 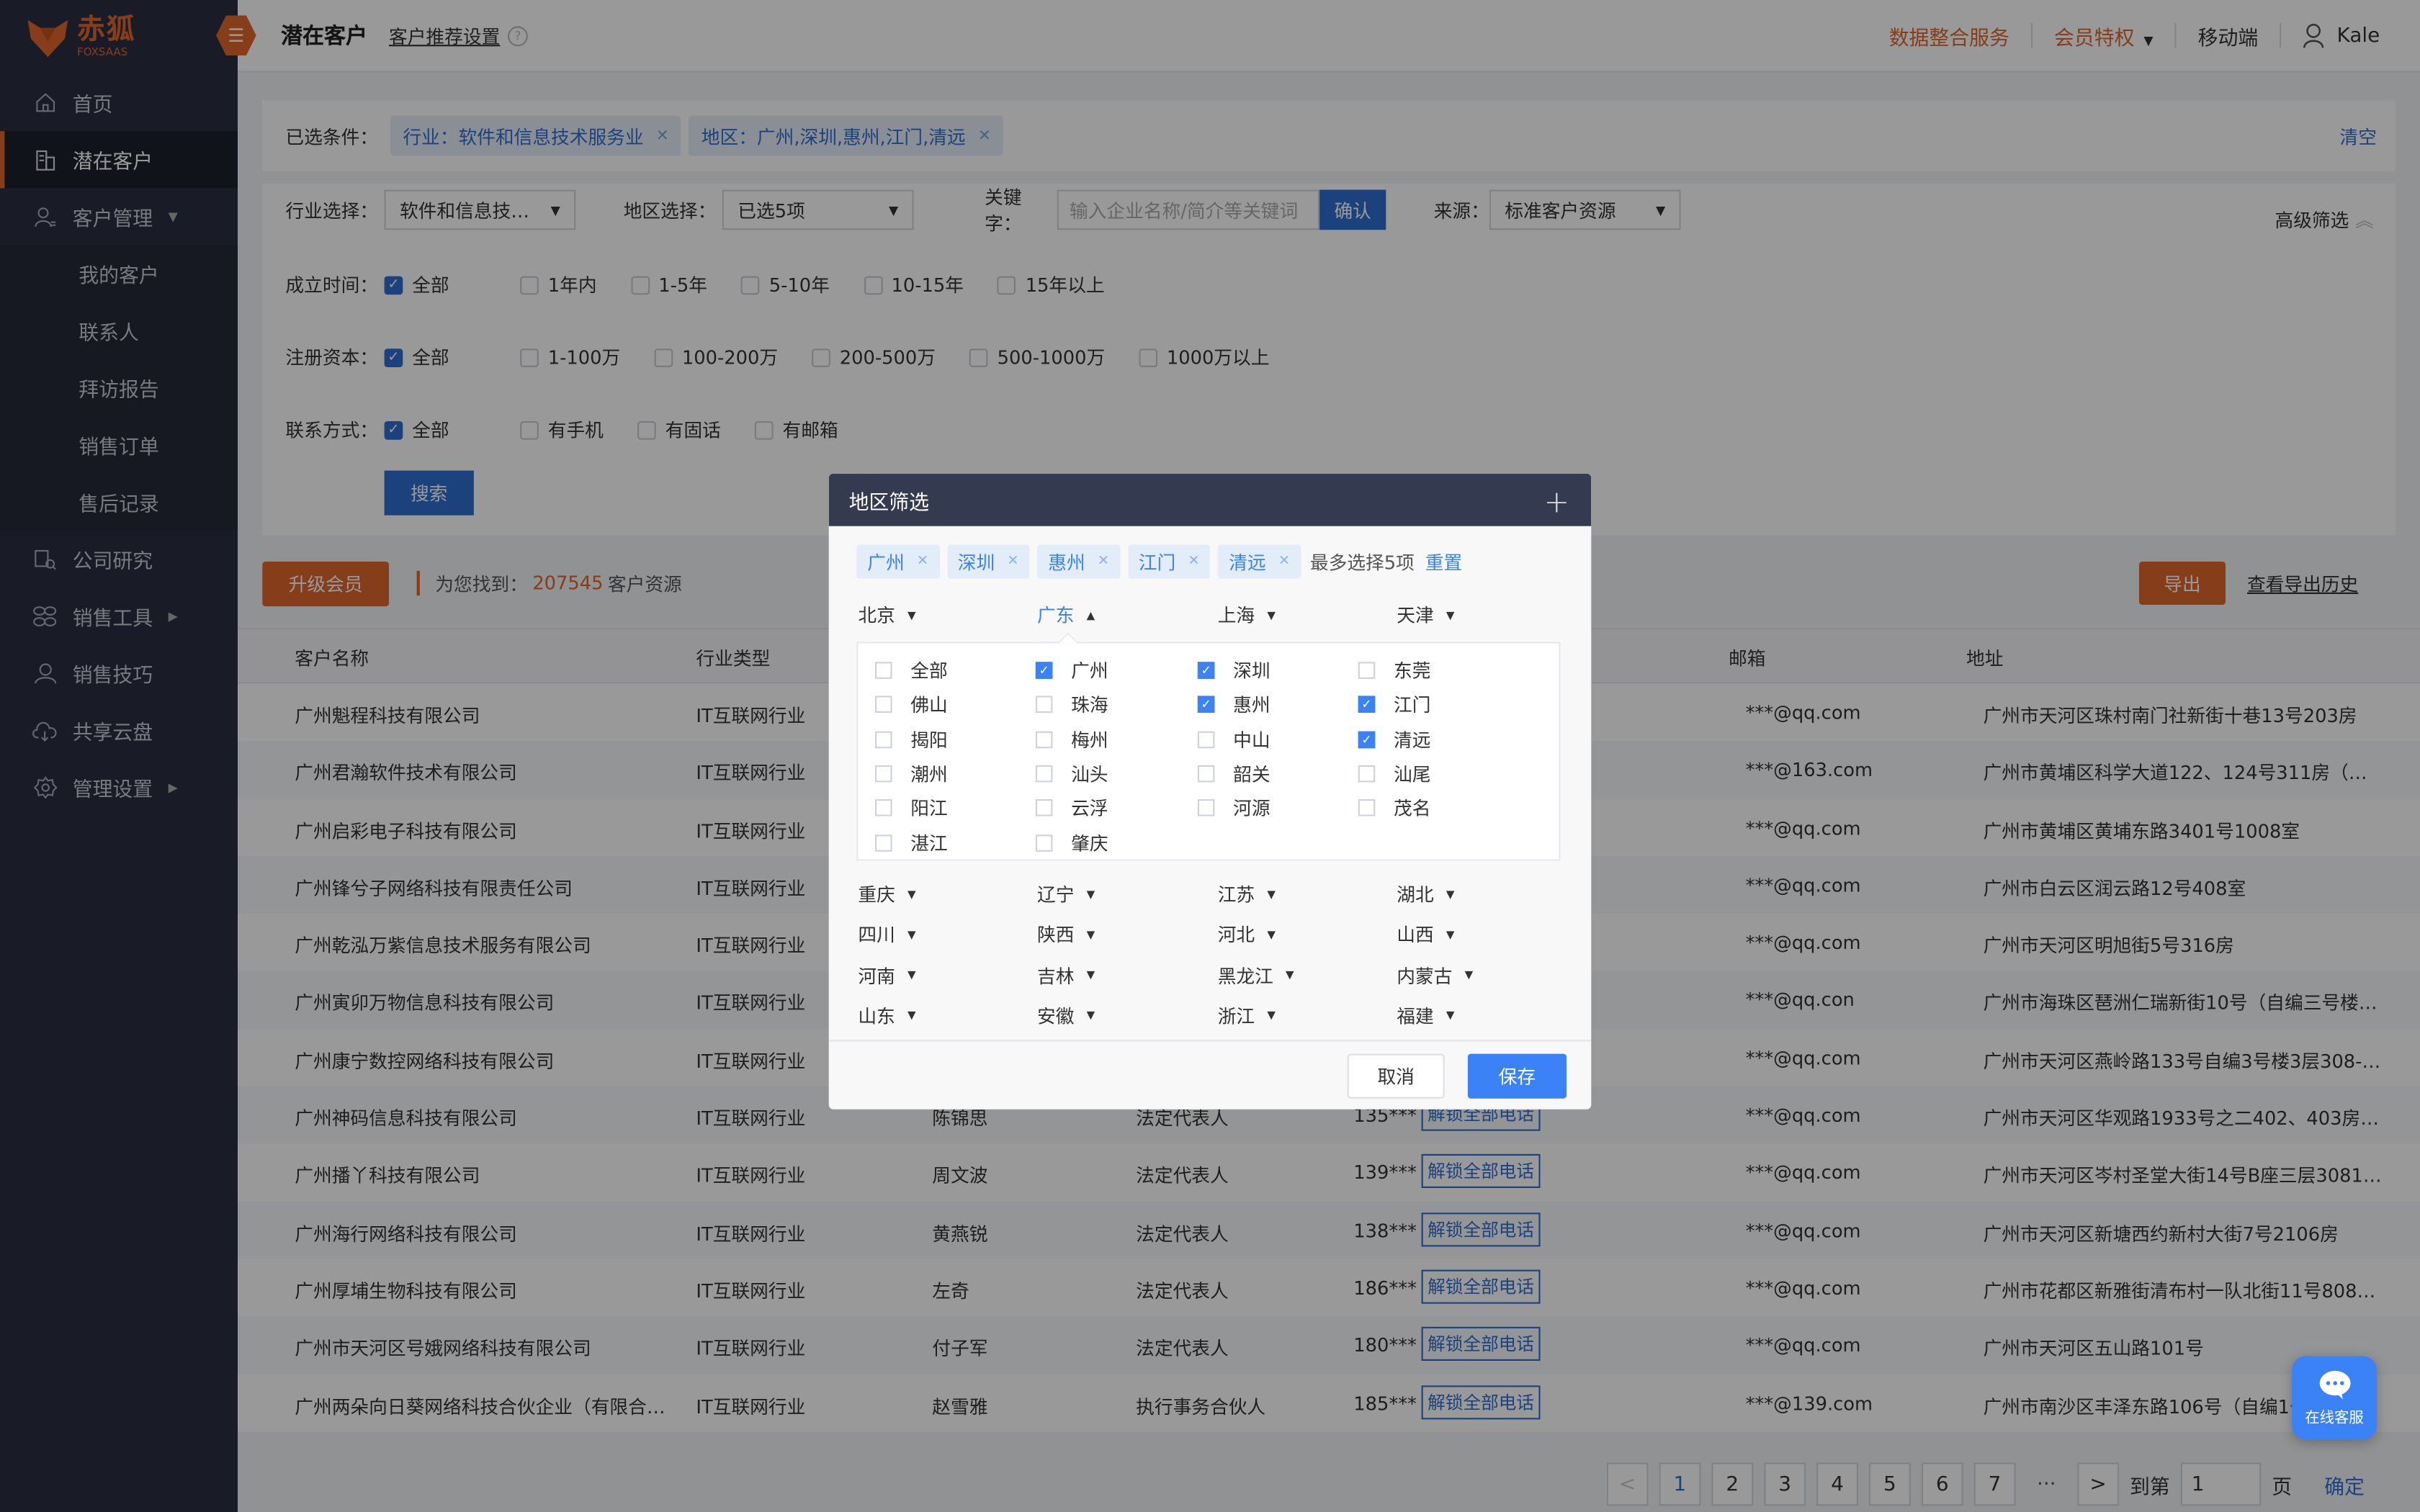 What do you see at coordinates (1425, 1016) in the screenshot?
I see `province-dropdown: 福建 ▼` at bounding box center [1425, 1016].